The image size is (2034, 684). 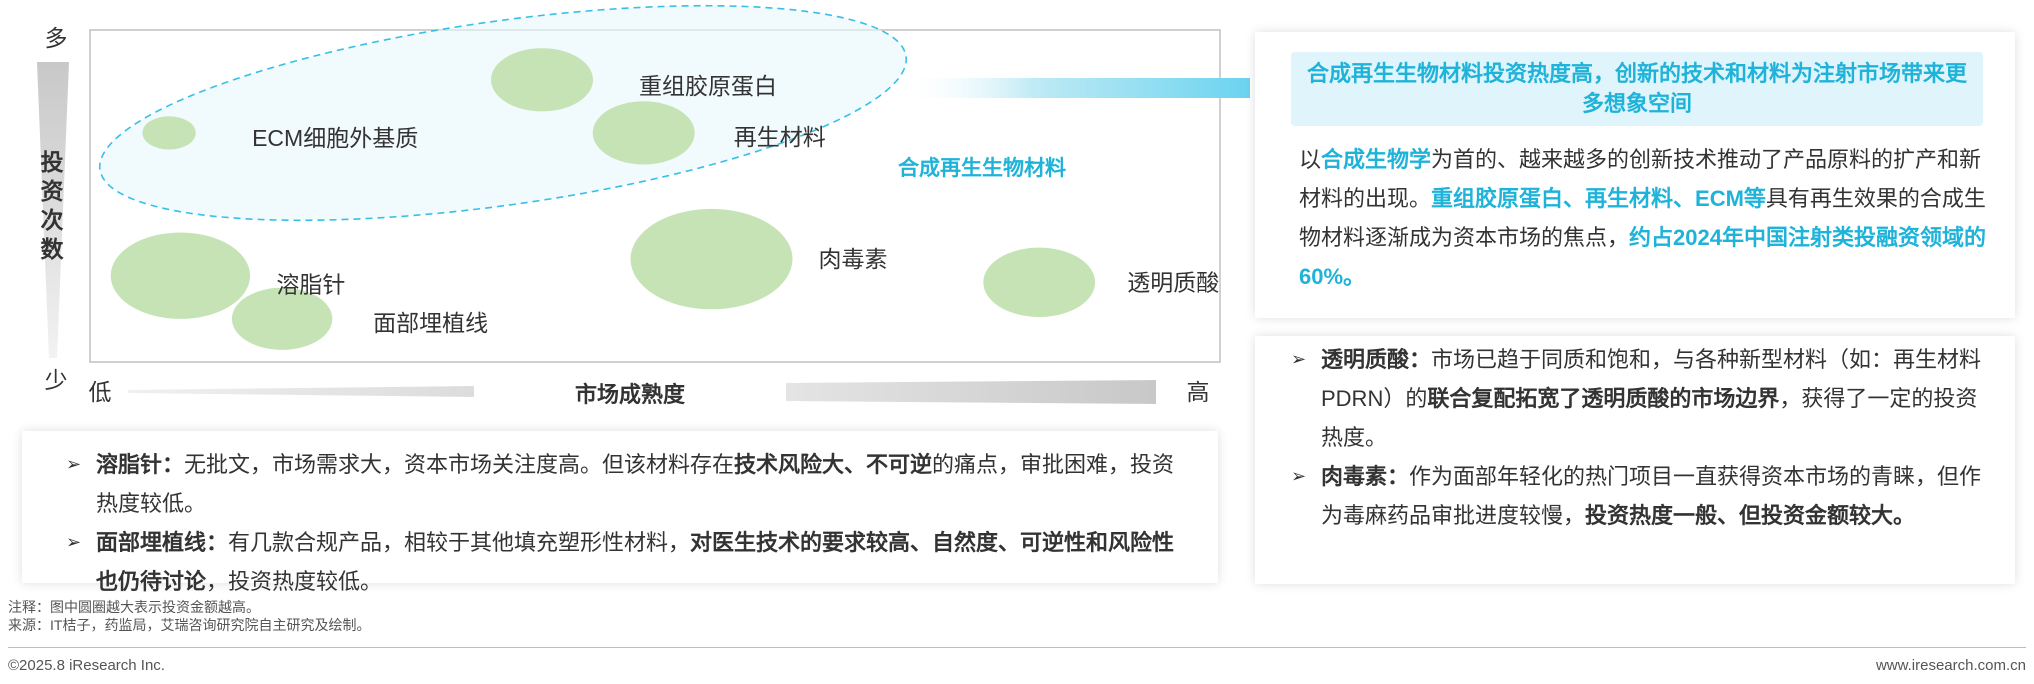 I want to click on bubble-label: ECM细胞外基质, so click(x=335, y=138).